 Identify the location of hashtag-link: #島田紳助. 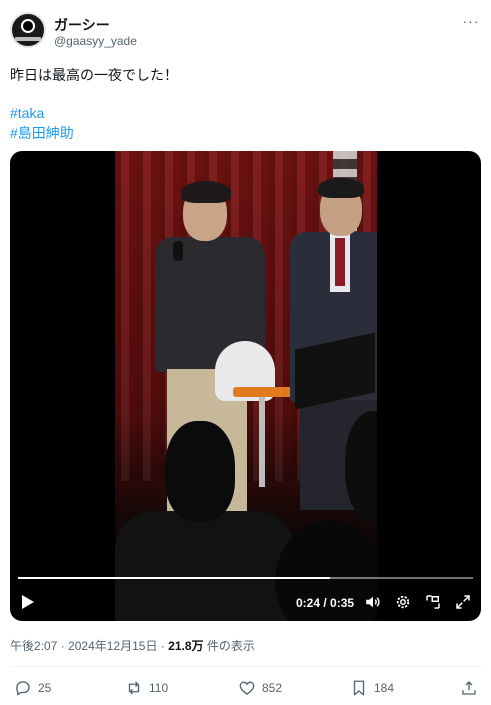
(42, 133).